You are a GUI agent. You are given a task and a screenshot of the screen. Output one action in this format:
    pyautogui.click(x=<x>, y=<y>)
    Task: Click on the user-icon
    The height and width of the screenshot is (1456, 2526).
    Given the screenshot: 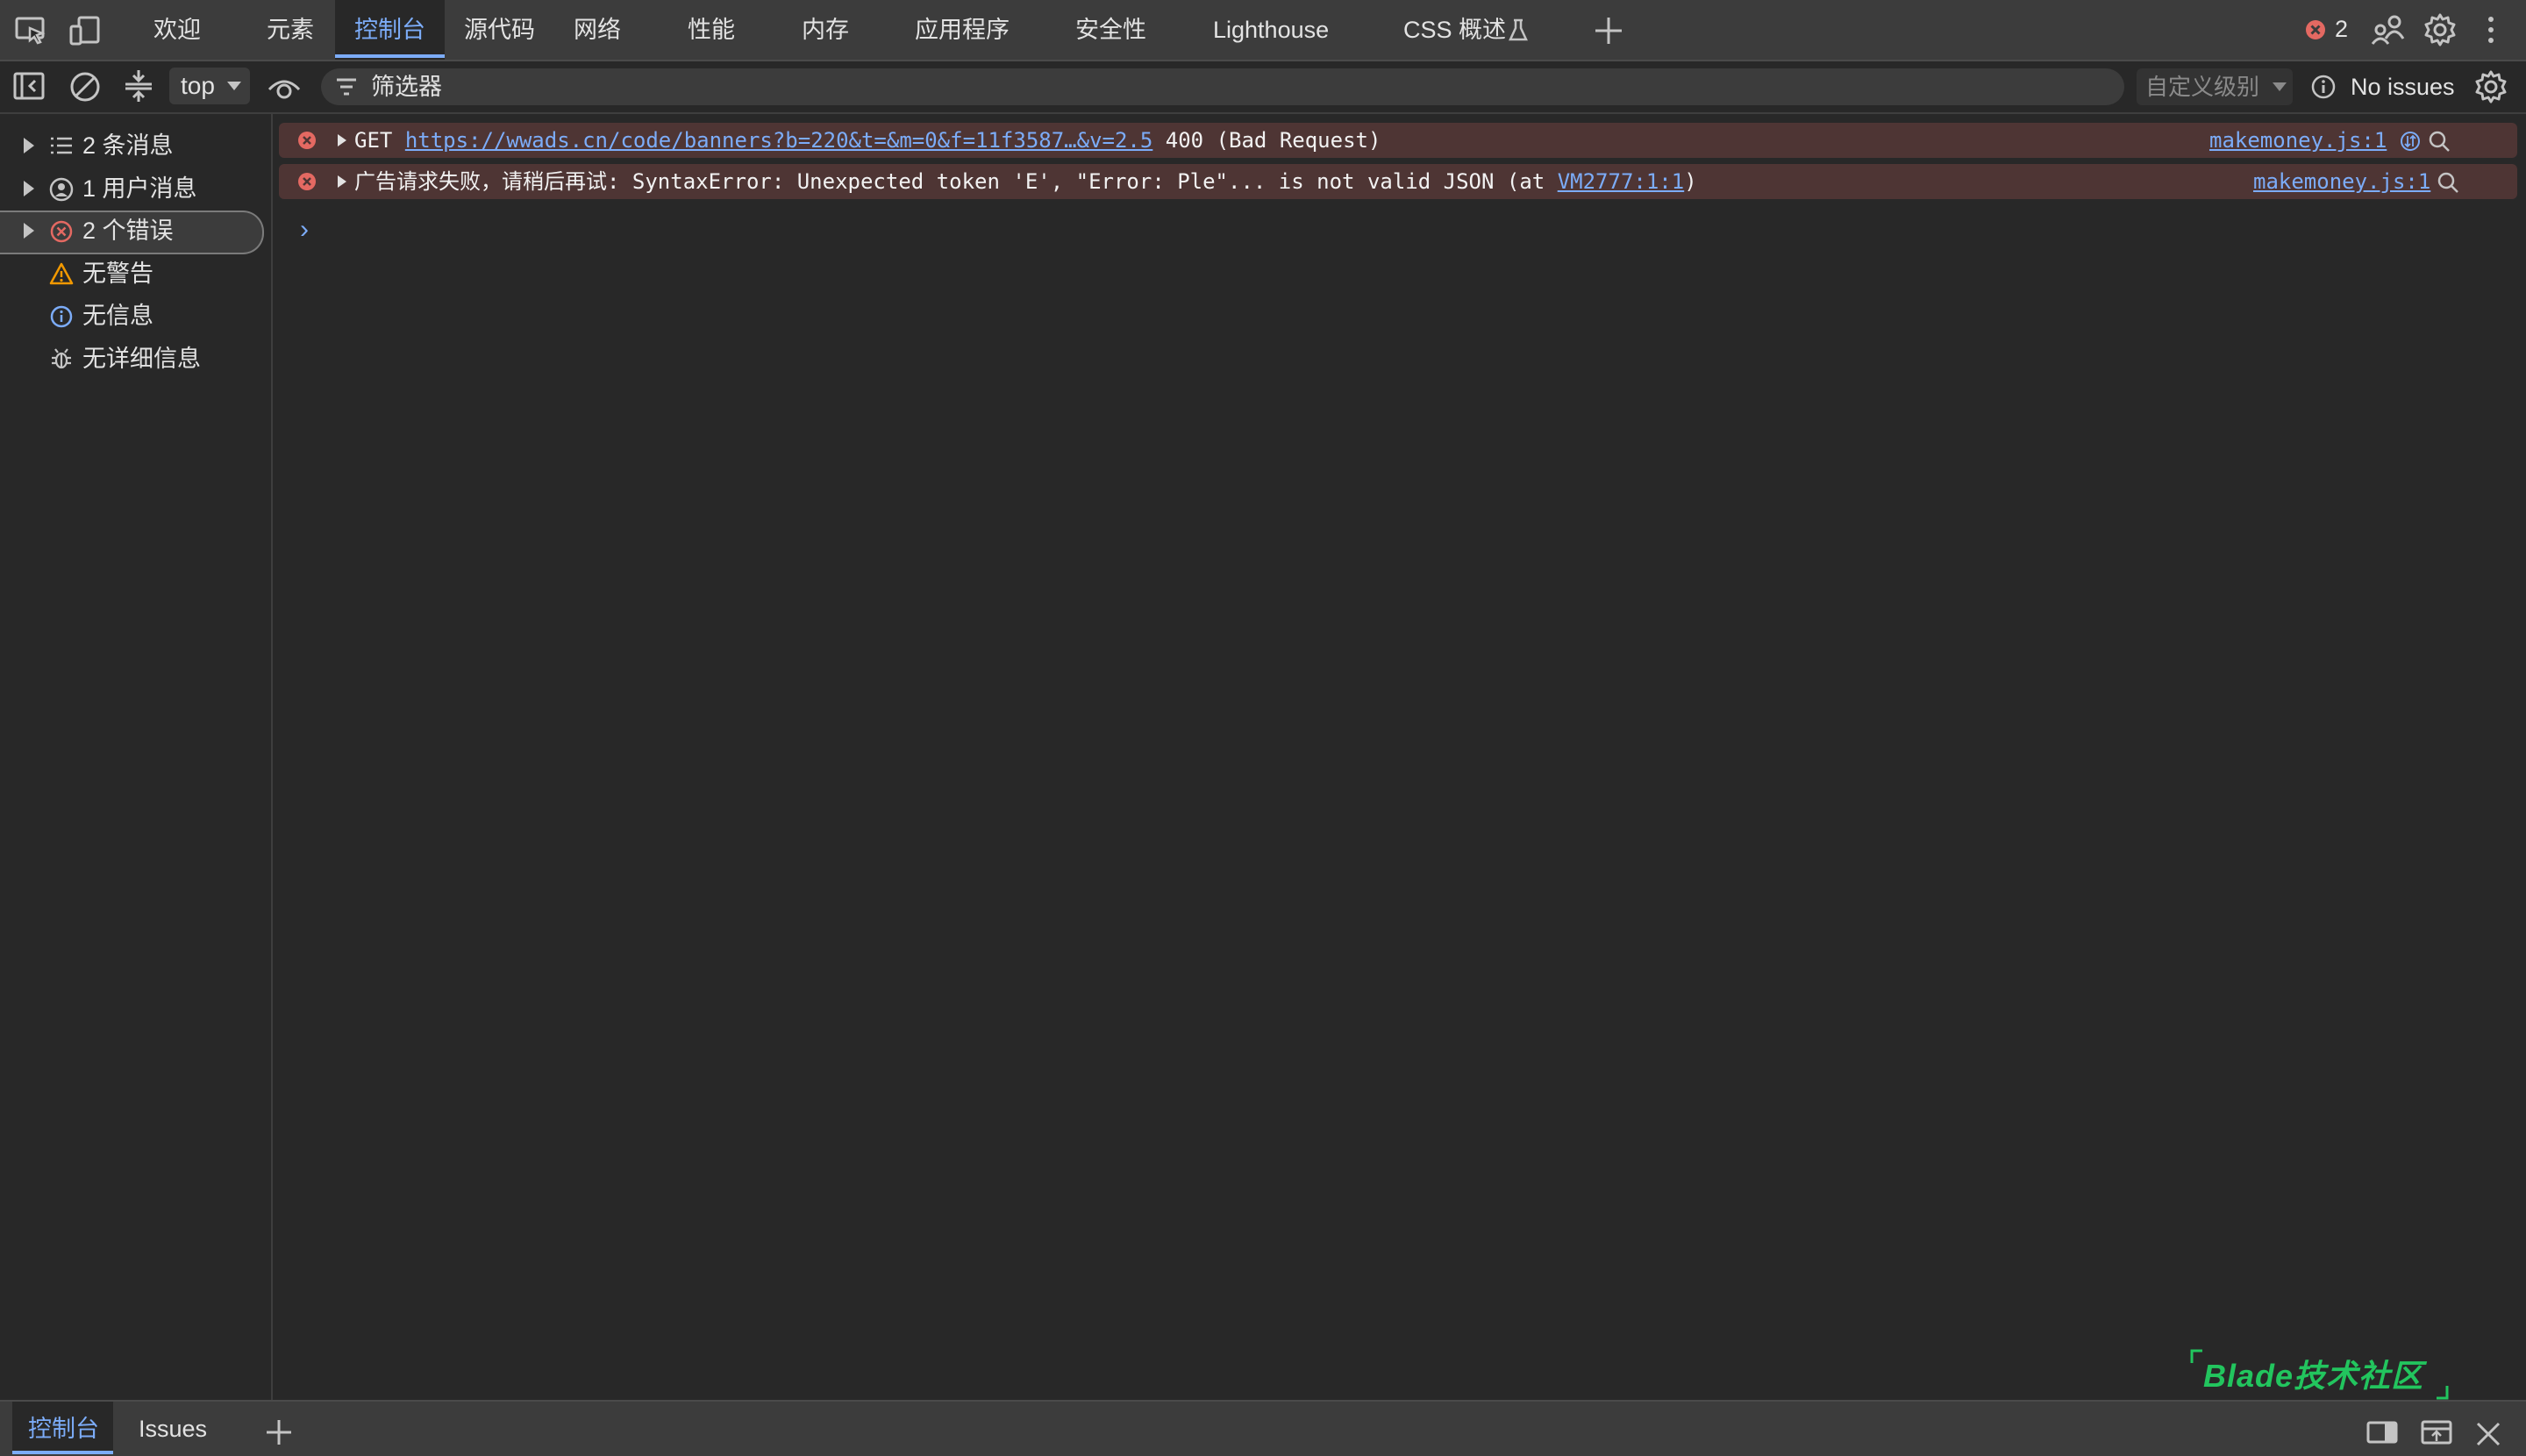 What is the action you would take?
    pyautogui.click(x=61, y=189)
    